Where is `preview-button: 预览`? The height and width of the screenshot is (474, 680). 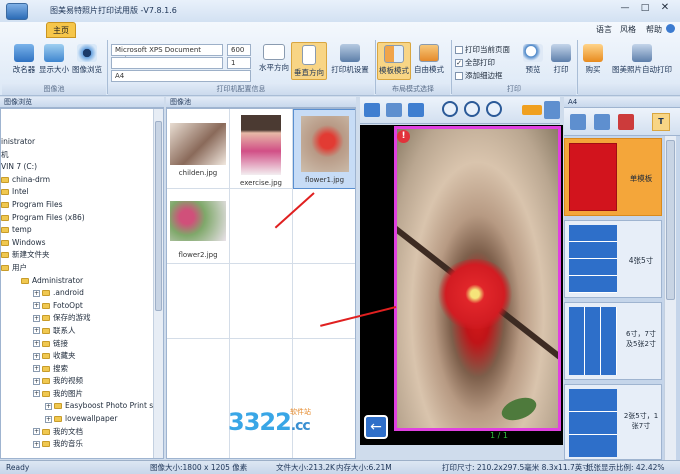 preview-button: 预览 is located at coordinates (533, 59).